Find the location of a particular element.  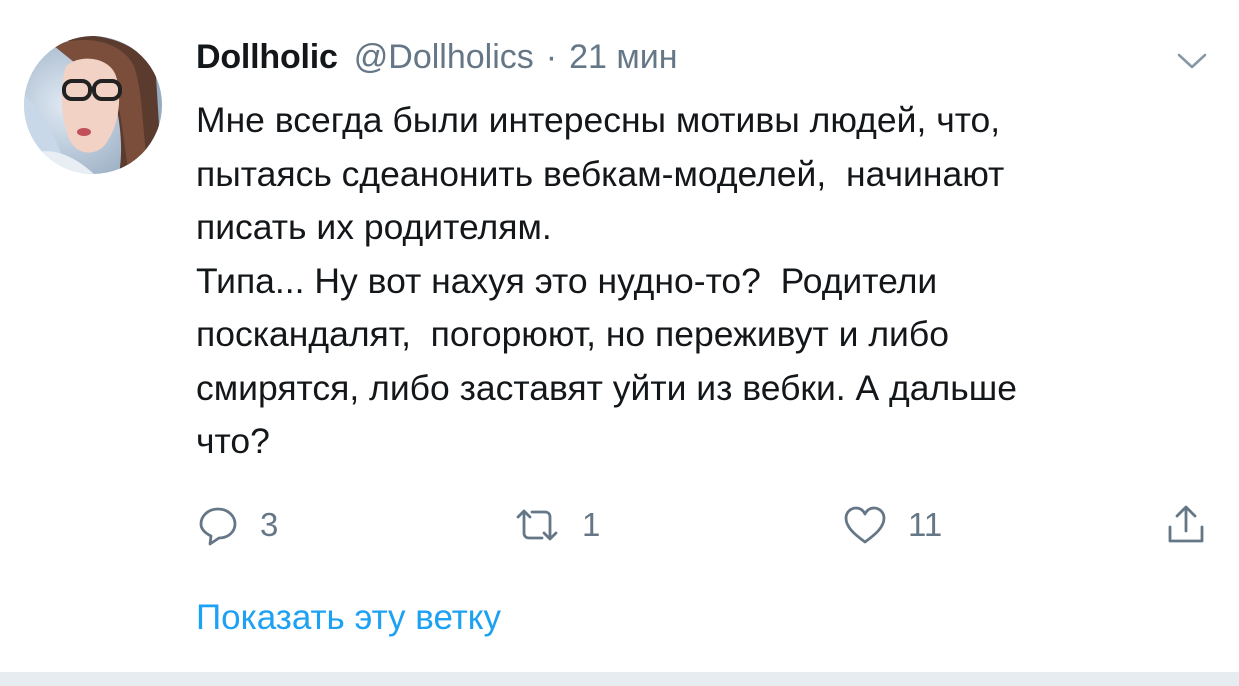

display-name: Dollholic is located at coordinates (267, 57).